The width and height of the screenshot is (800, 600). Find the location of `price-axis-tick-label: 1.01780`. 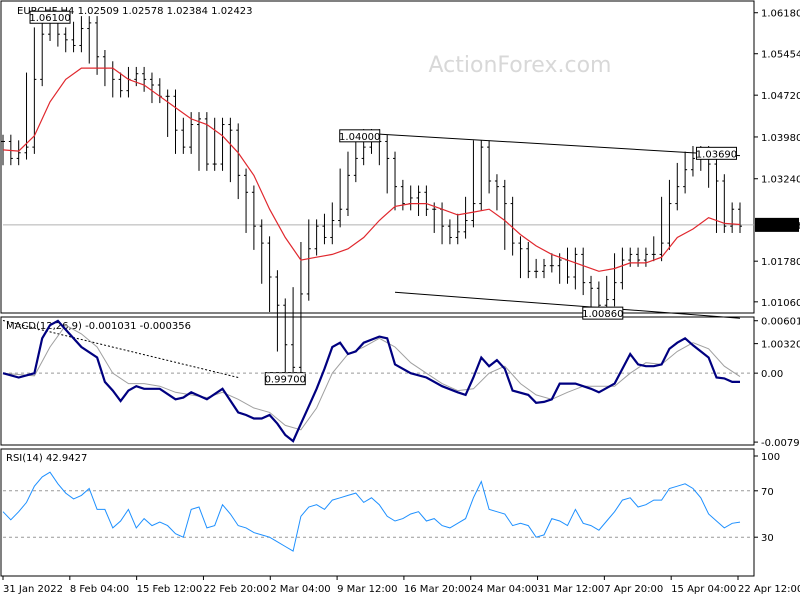

price-axis-tick-label: 1.01780 is located at coordinates (780, 262).